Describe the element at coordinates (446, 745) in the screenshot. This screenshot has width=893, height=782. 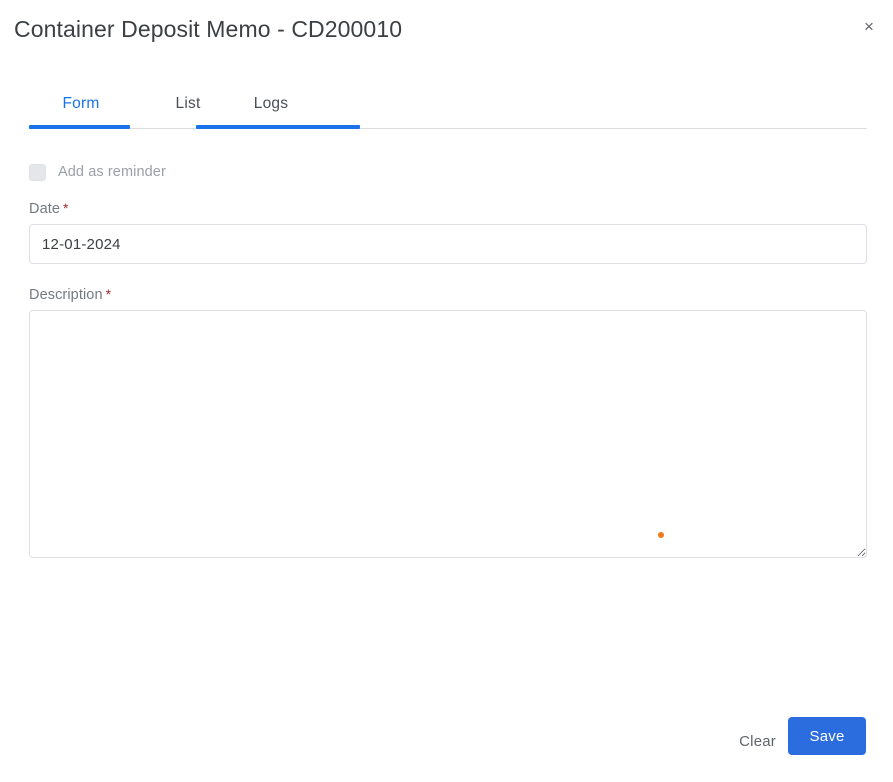
I see `dialog-footer: Clear Save` at that location.